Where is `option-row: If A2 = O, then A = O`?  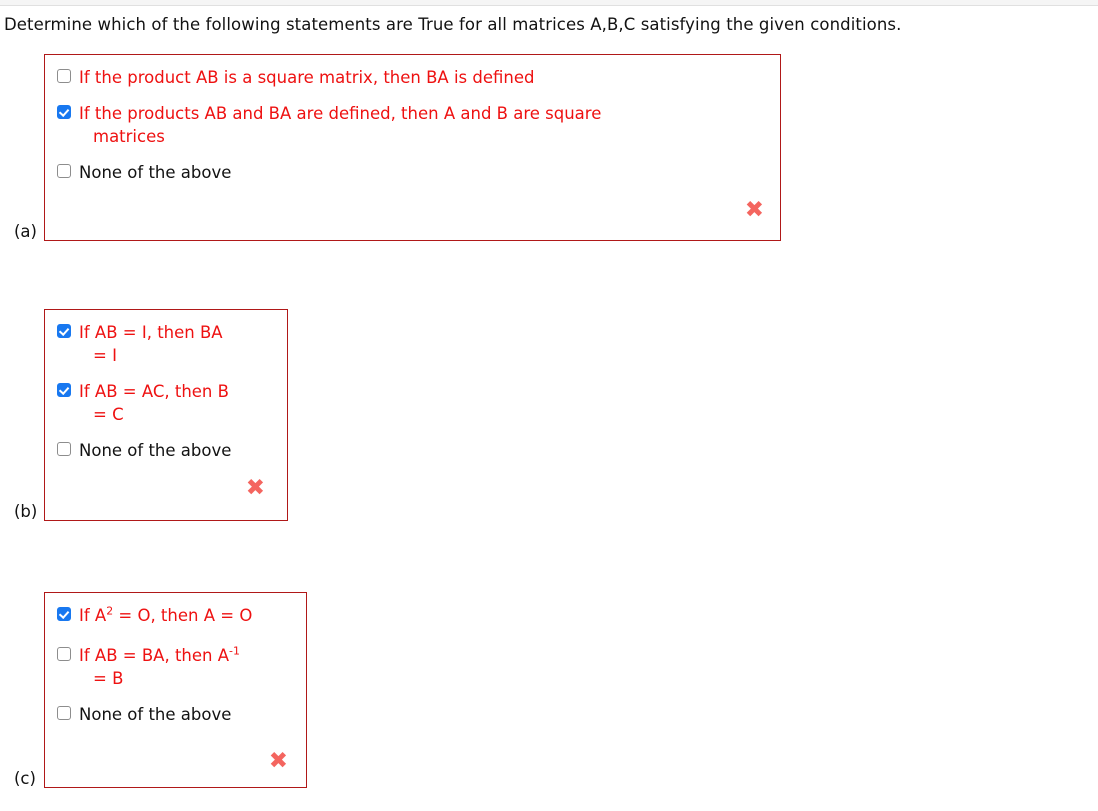
option-row: If A2 = O, then A = O is located at coordinates (175, 615).